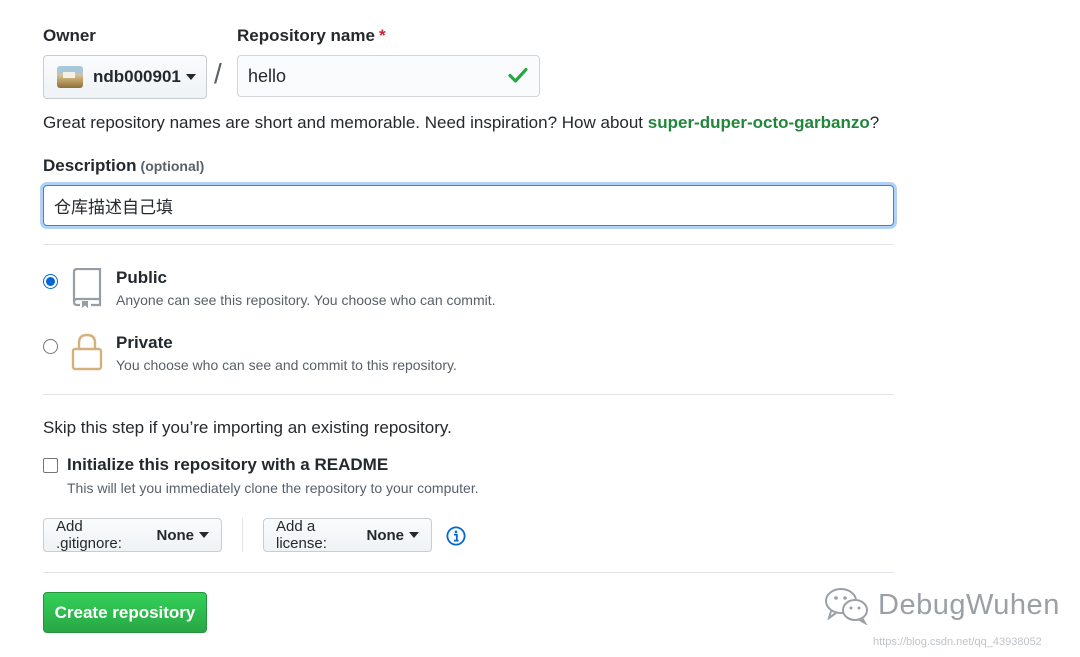  What do you see at coordinates (468, 205) in the screenshot?
I see `description-input` at bounding box center [468, 205].